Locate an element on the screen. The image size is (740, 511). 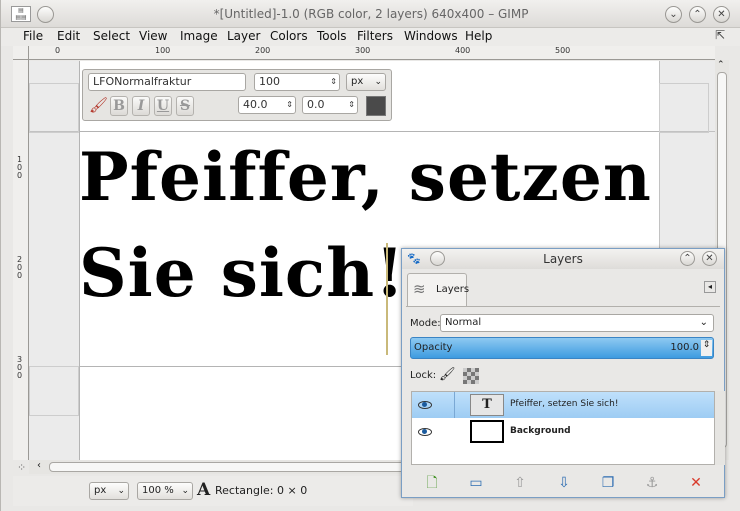
delete-layer-icon: ✕ is located at coordinates (696, 483).